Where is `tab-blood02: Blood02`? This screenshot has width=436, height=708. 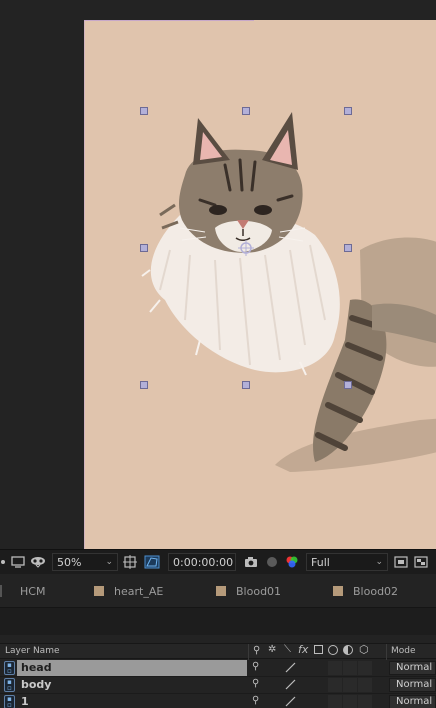 tab-blood02: Blood02 is located at coordinates (365, 591).